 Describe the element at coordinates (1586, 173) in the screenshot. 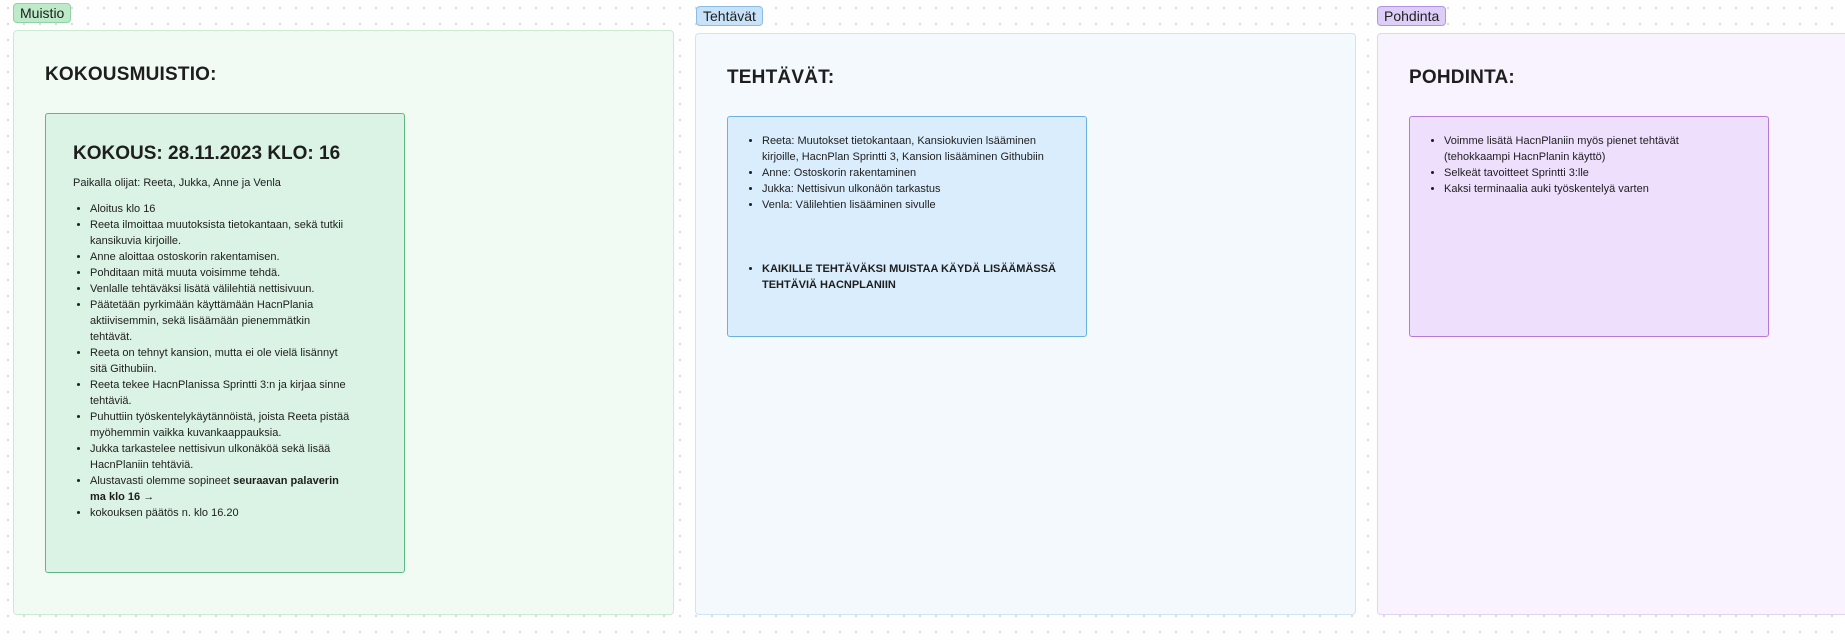

I see `list-item: Selkeät tavoitteet Sprintti 3:lle` at that location.